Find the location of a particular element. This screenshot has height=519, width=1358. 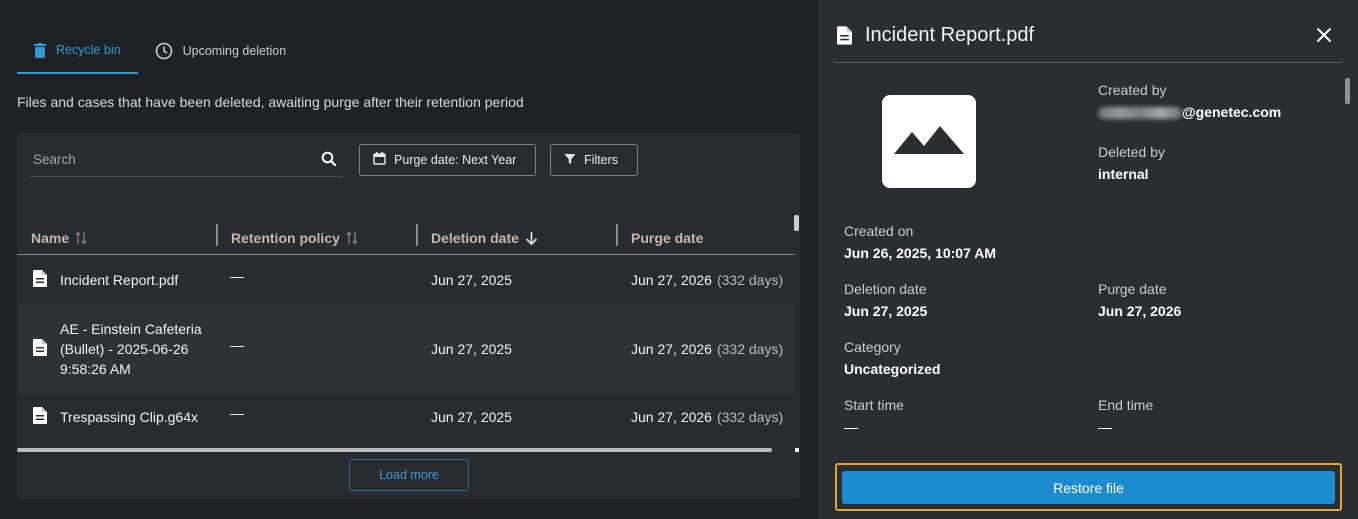

created-on-label: Created on is located at coordinates (879, 231).